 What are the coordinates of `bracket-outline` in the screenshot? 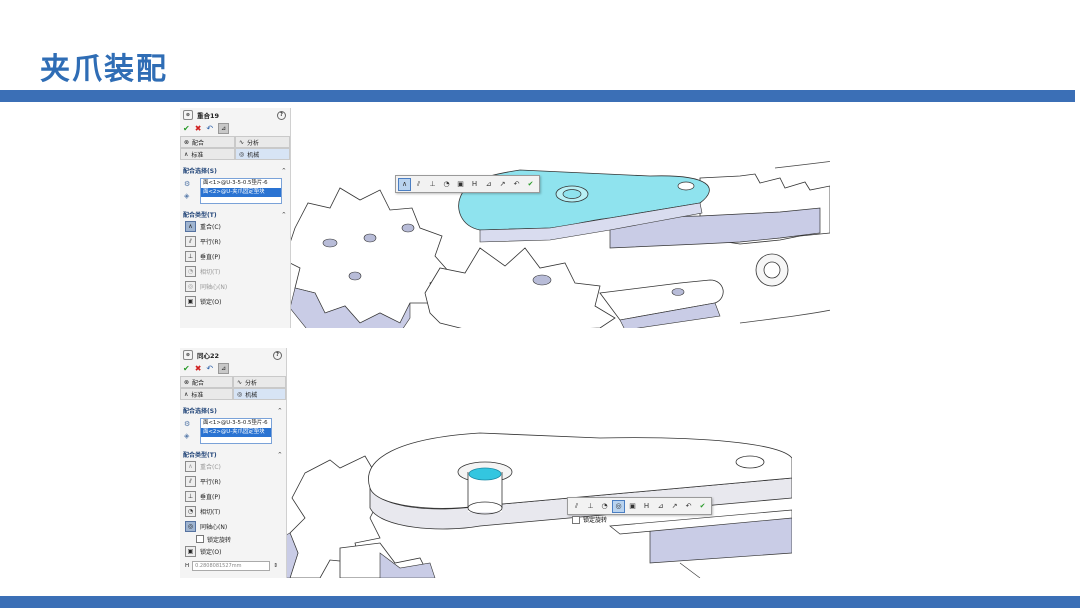 It's located at (802, 165).